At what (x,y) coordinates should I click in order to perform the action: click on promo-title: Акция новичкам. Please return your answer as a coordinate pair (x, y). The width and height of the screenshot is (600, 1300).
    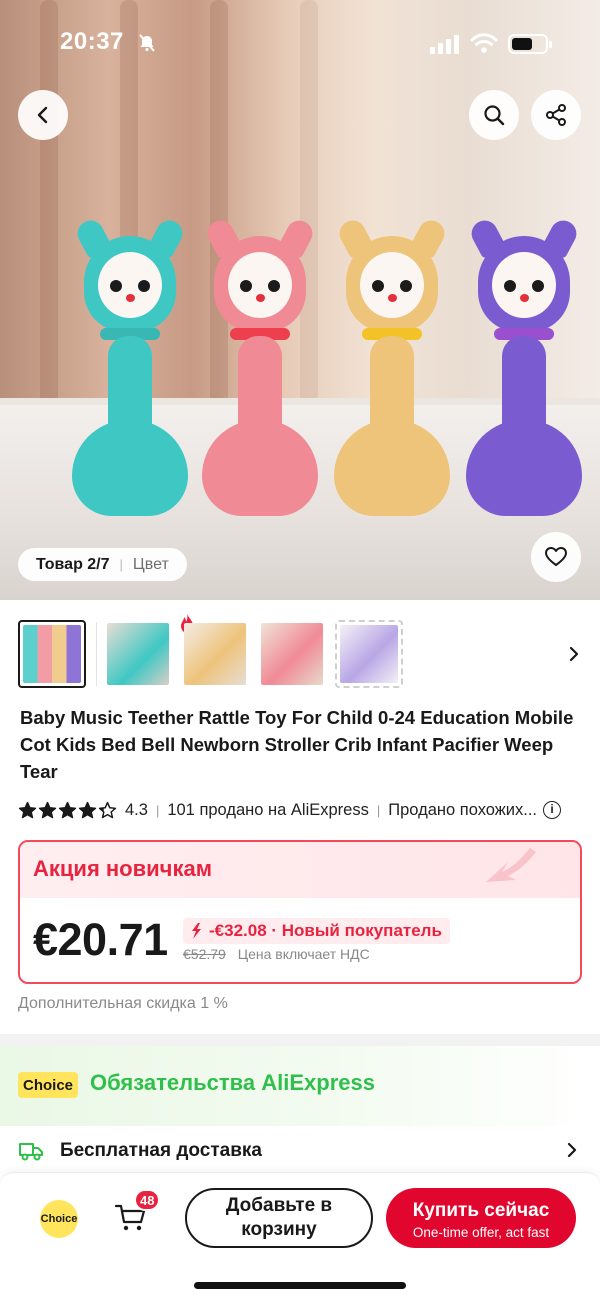
    Looking at the image, I should click on (122, 868).